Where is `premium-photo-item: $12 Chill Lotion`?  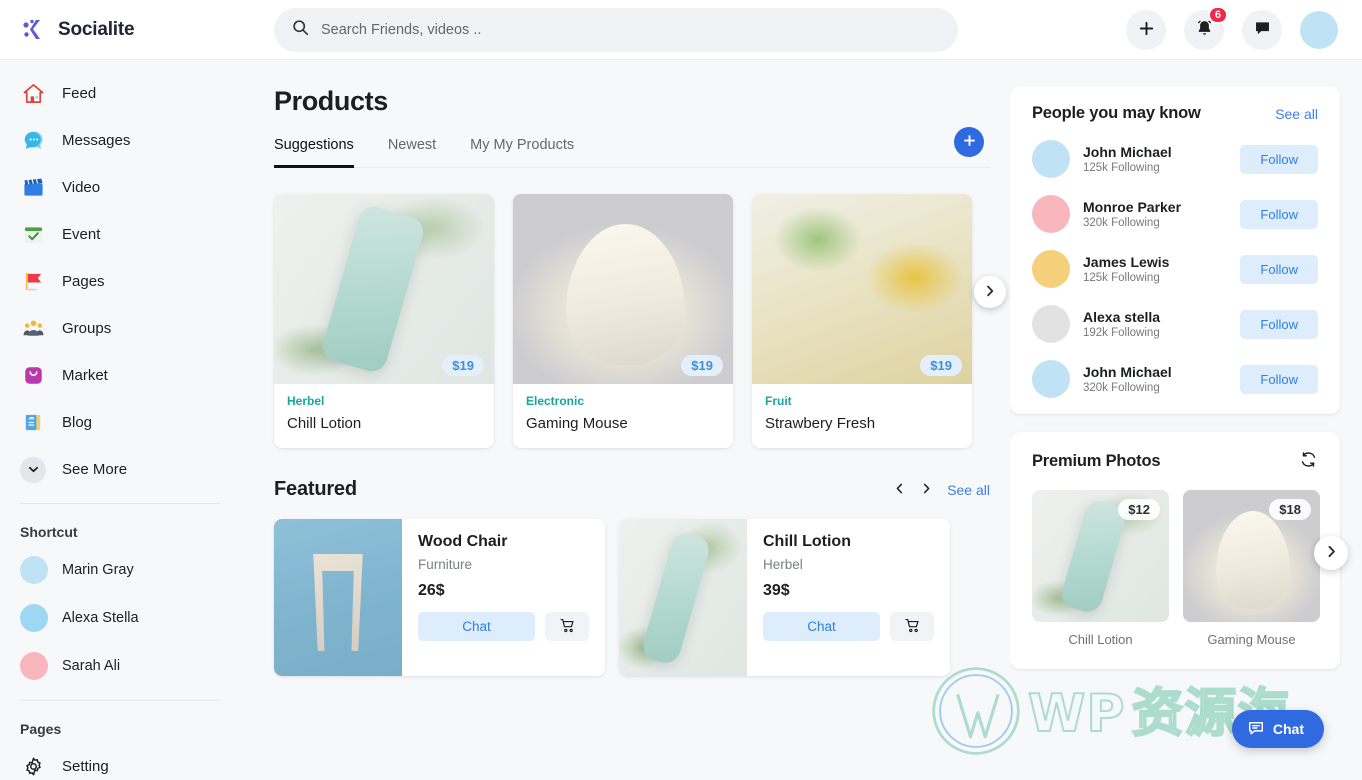
premium-photo-item: $12 Chill Lotion is located at coordinates (1100, 568).